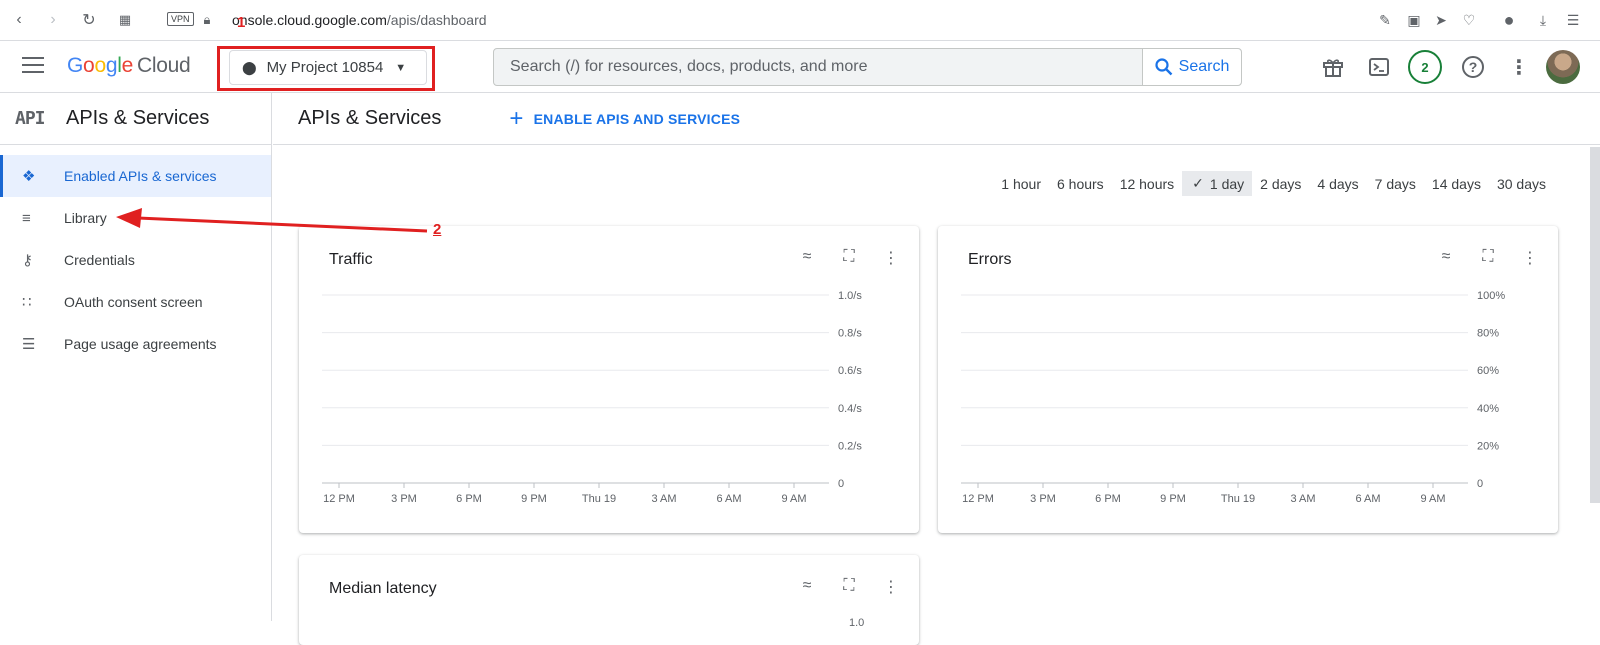 The height and width of the screenshot is (645, 1600). Describe the element at coordinates (19, 20) in the screenshot. I see `back-icon: ‹` at that location.